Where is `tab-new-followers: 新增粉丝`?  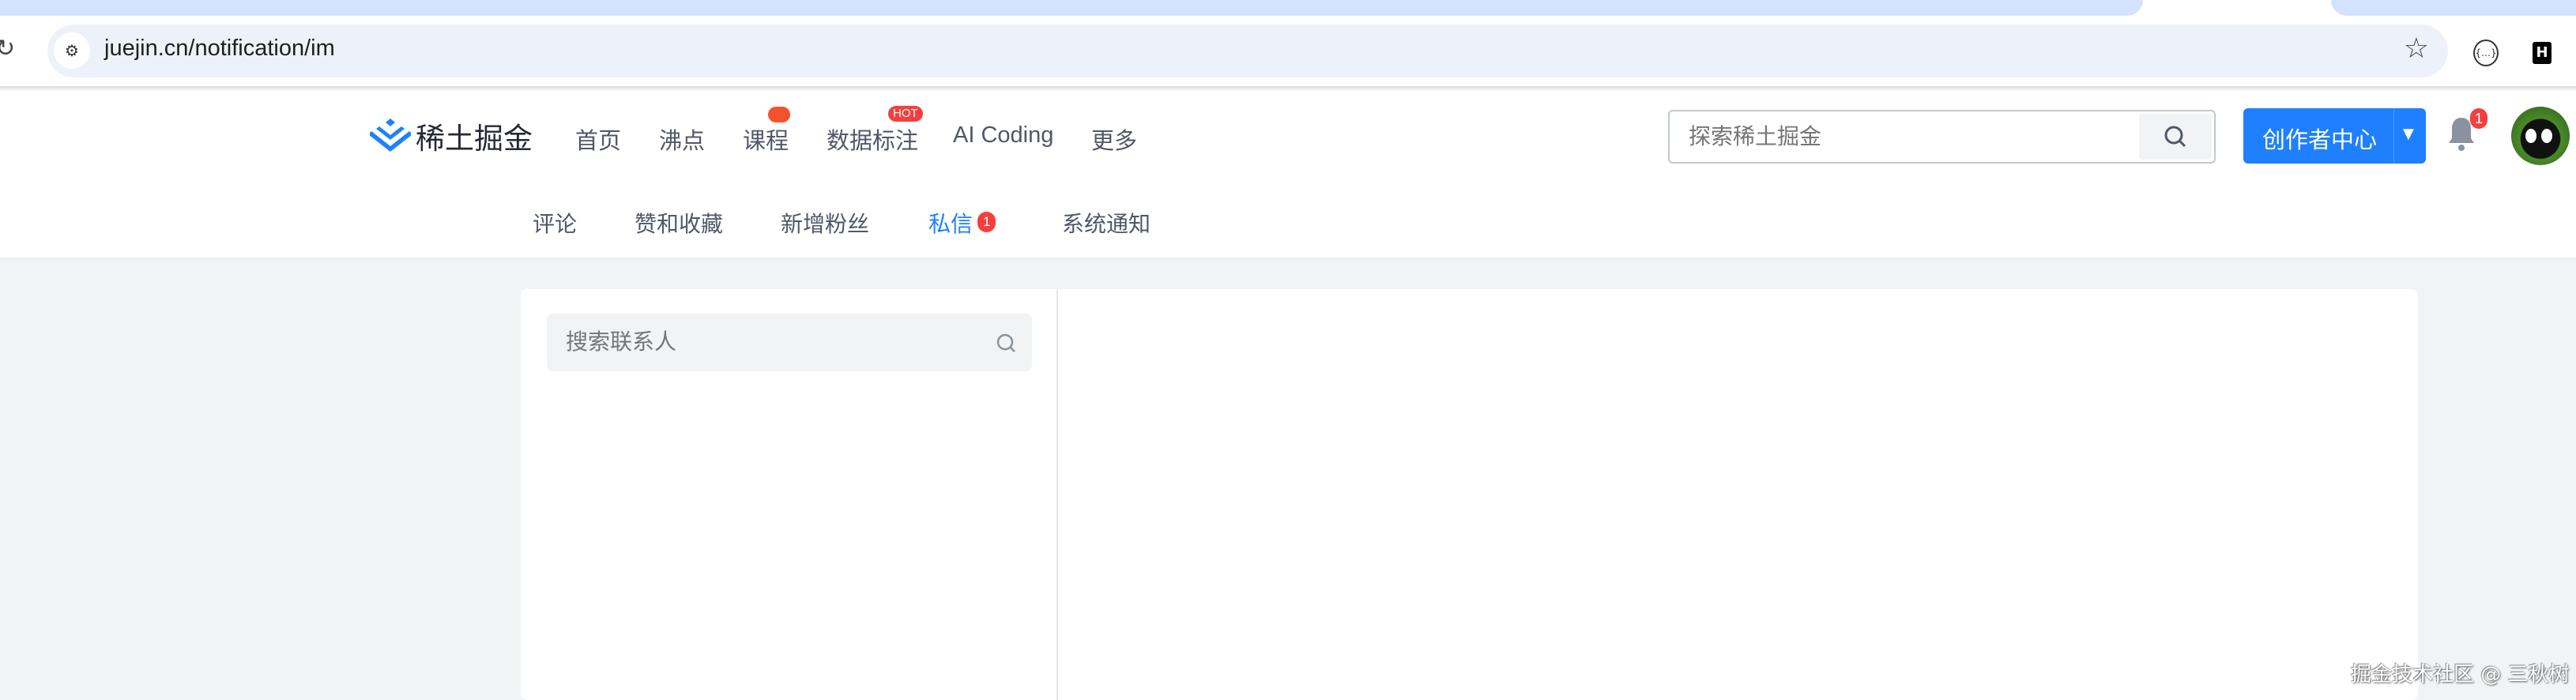 tab-new-followers: 新增粉丝 is located at coordinates (825, 223).